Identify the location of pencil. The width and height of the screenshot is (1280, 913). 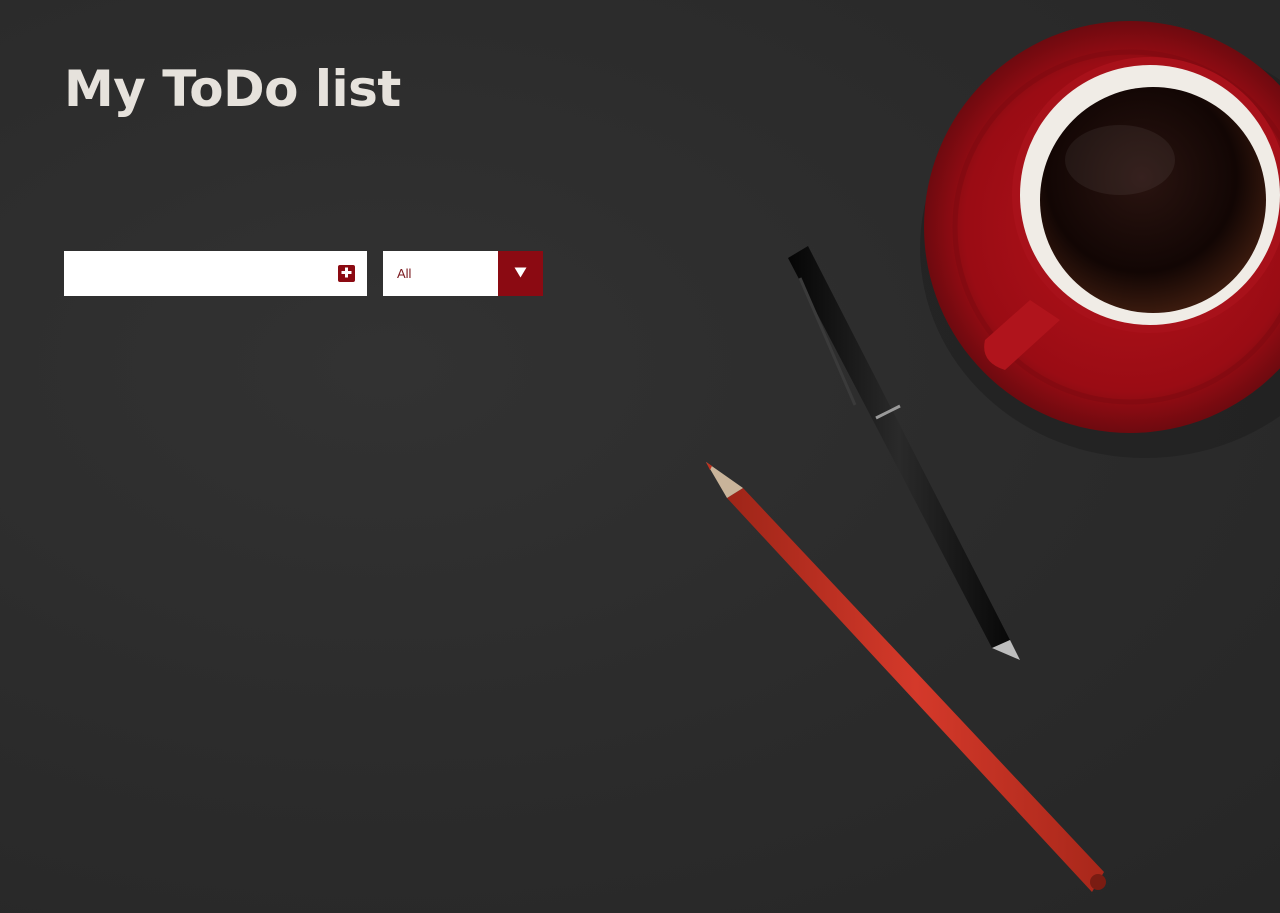
(906, 677).